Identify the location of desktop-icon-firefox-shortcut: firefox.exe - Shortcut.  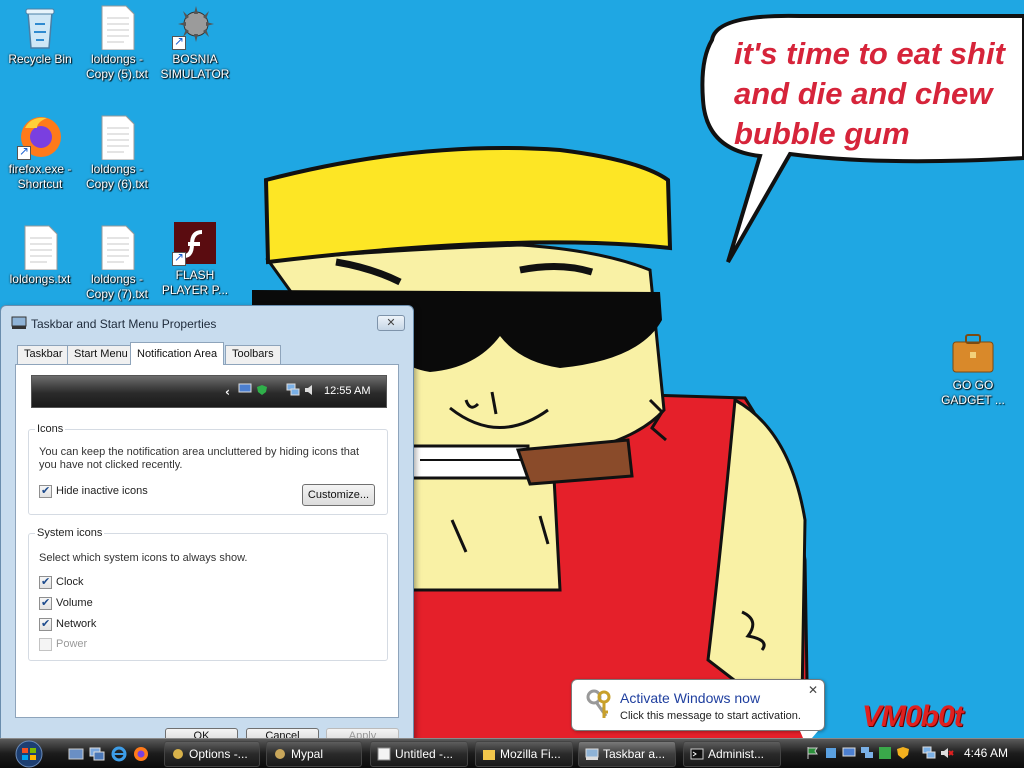
(40, 153).